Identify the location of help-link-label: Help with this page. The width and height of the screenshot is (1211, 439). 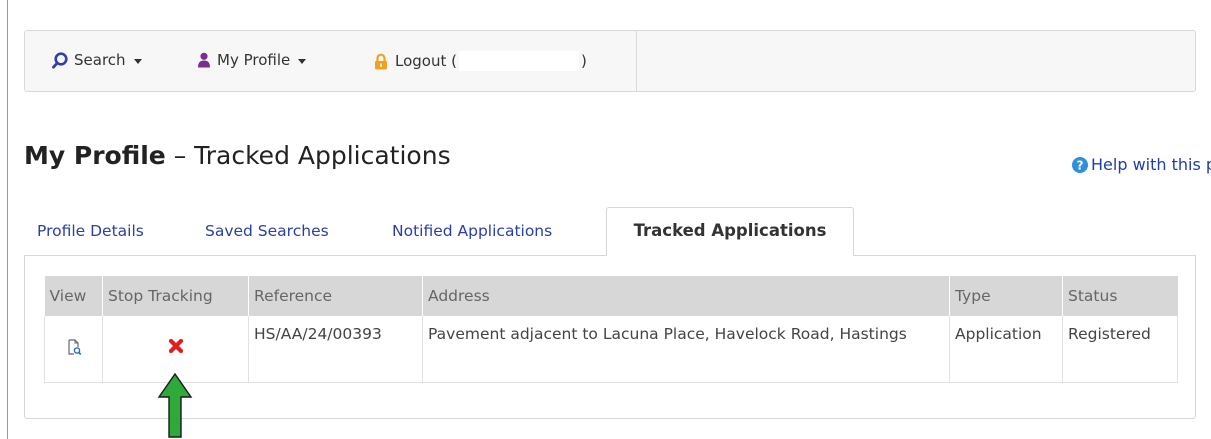
(1151, 164).